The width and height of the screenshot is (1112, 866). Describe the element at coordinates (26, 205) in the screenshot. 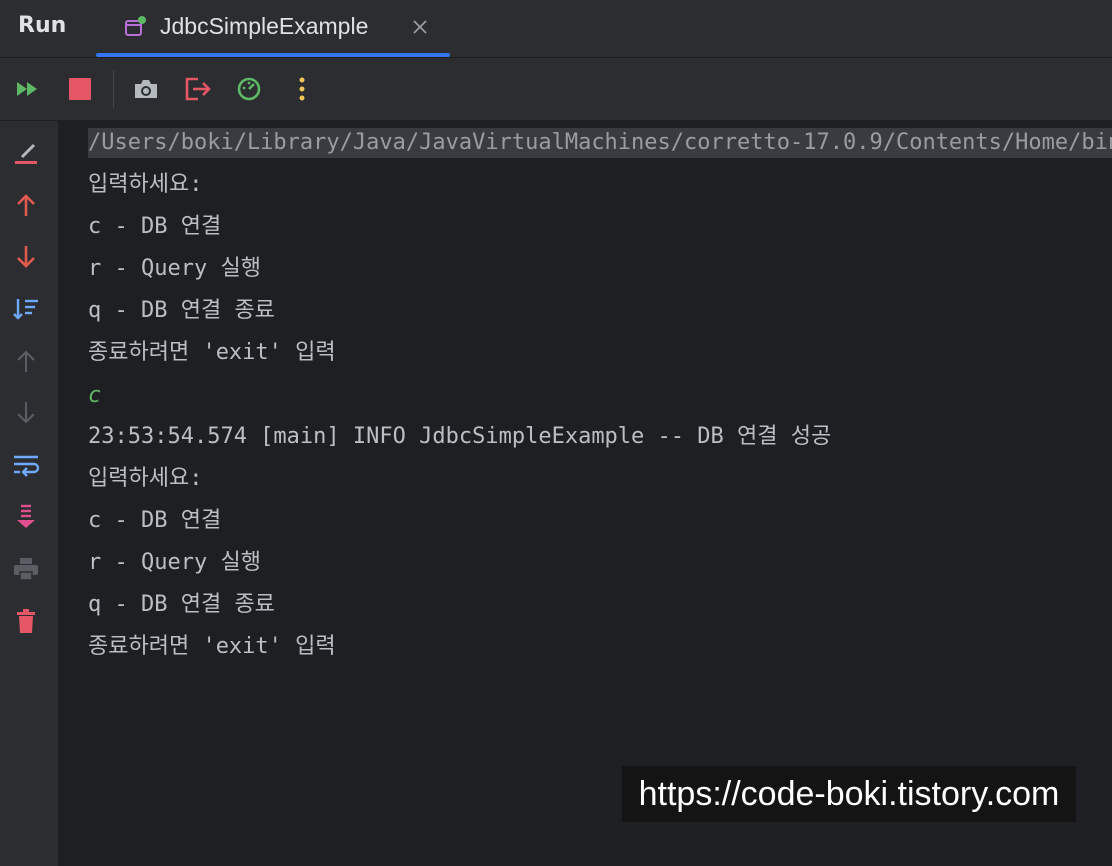

I see `up-red-icon` at that location.